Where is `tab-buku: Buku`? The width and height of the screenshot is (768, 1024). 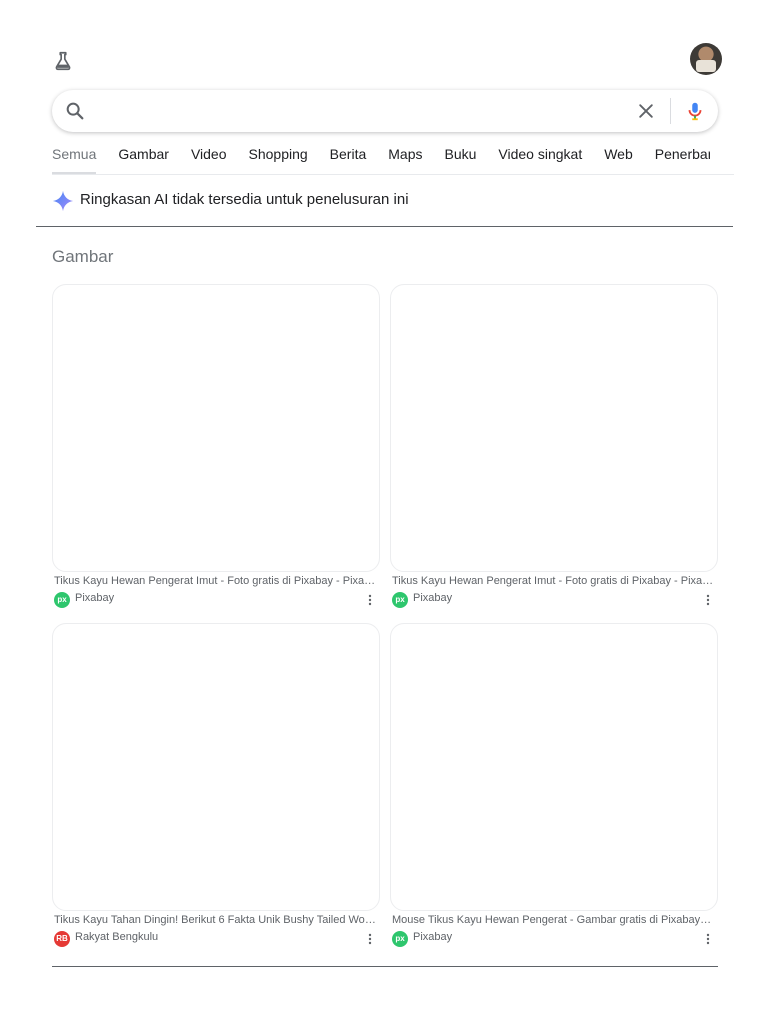
tab-buku: Buku is located at coordinates (460, 158).